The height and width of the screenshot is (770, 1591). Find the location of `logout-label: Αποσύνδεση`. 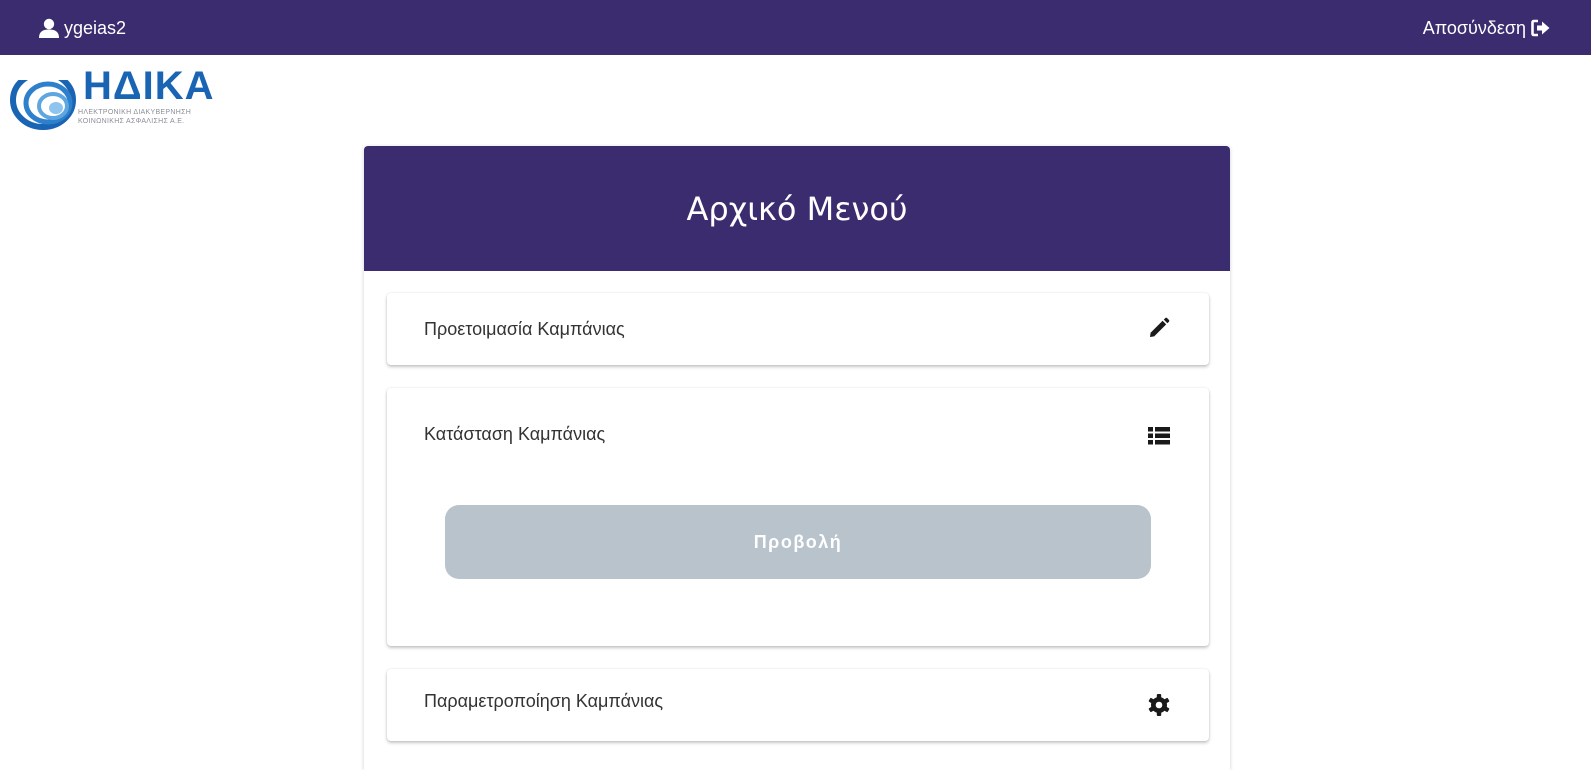

logout-label: Αποσύνδεση is located at coordinates (1474, 27).